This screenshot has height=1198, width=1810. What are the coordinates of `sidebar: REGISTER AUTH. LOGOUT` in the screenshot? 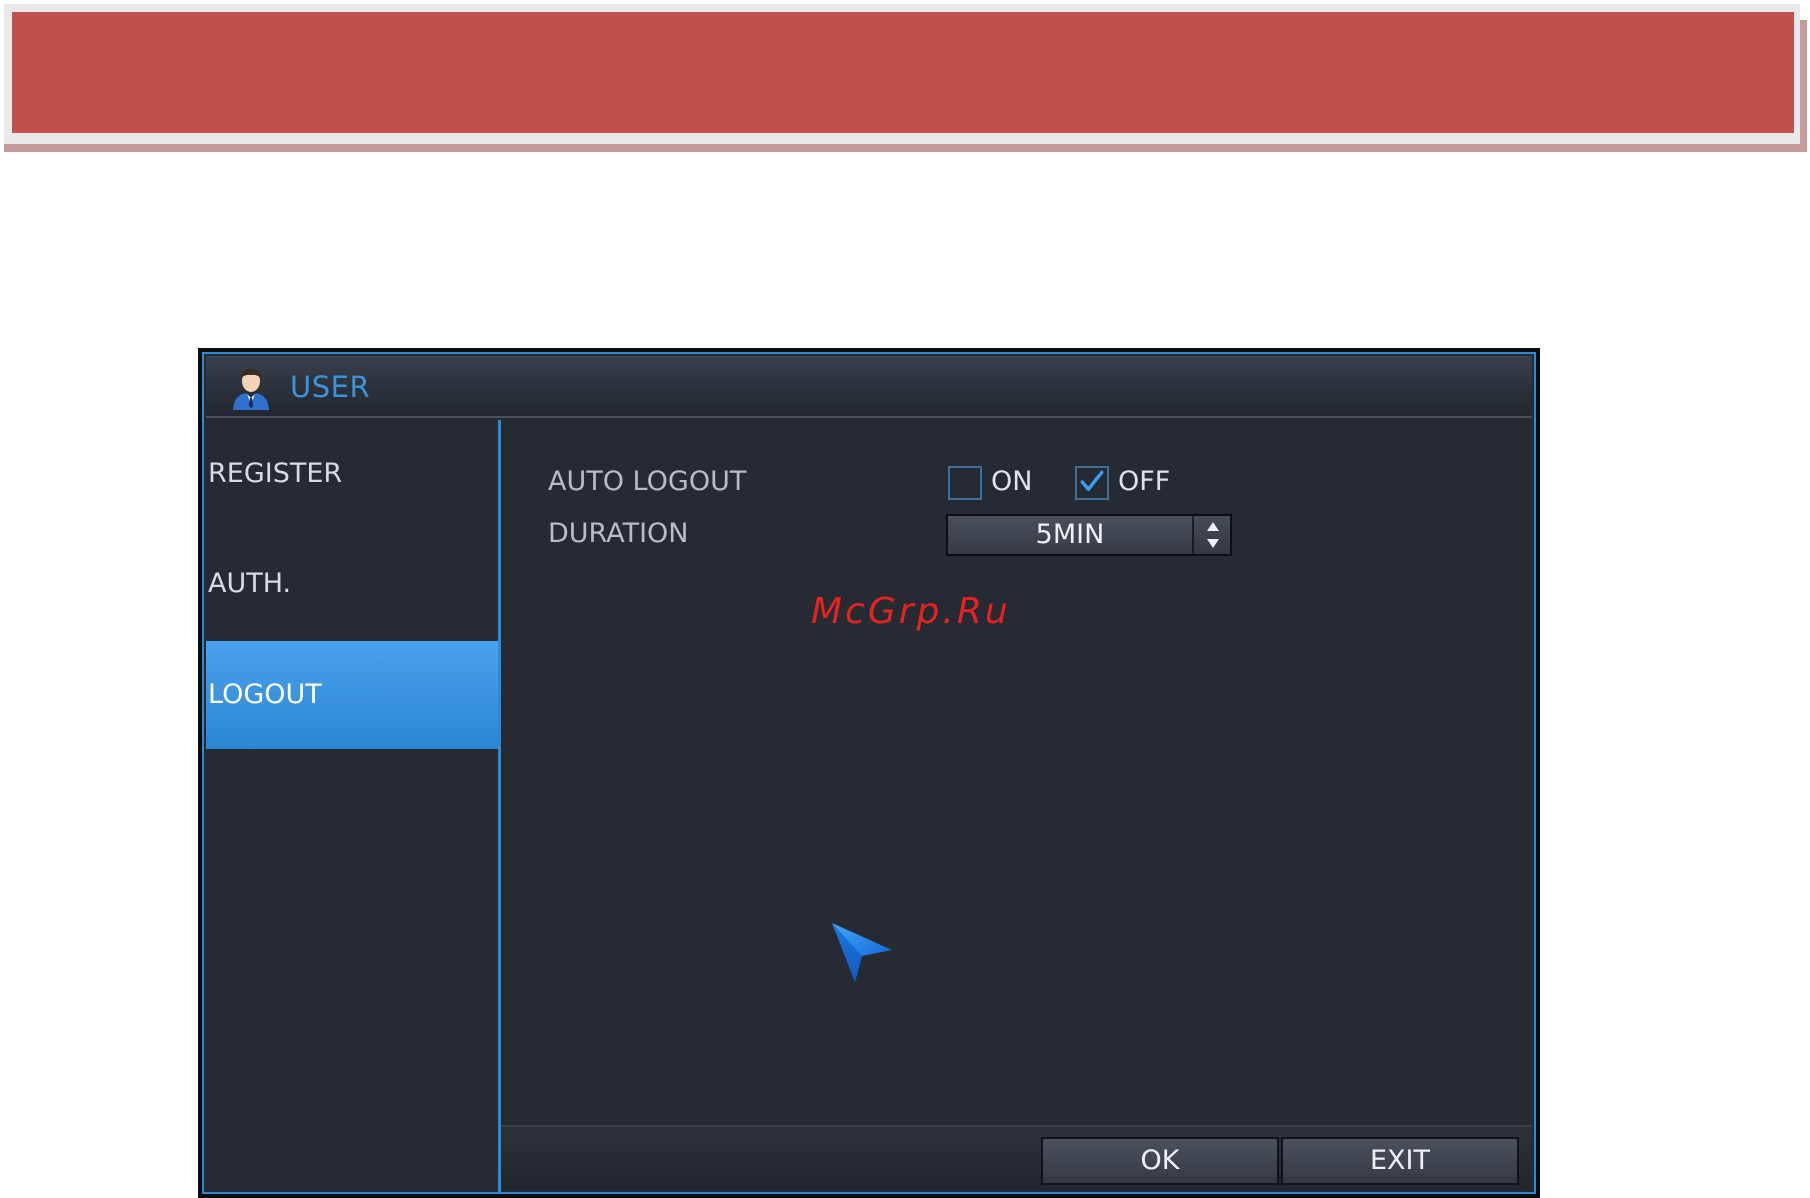 It's located at (353, 806).